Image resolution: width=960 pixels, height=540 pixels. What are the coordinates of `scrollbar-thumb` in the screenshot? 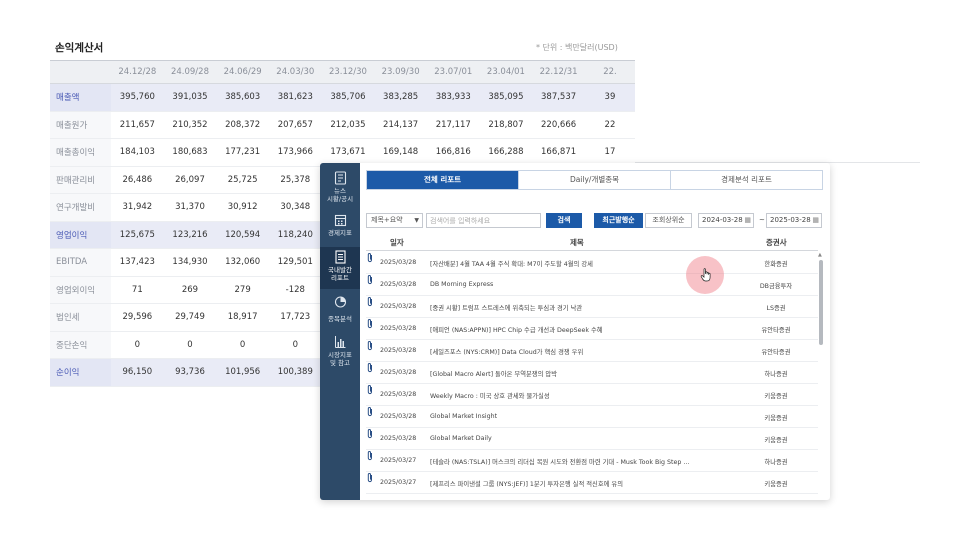 It's located at (821, 302).